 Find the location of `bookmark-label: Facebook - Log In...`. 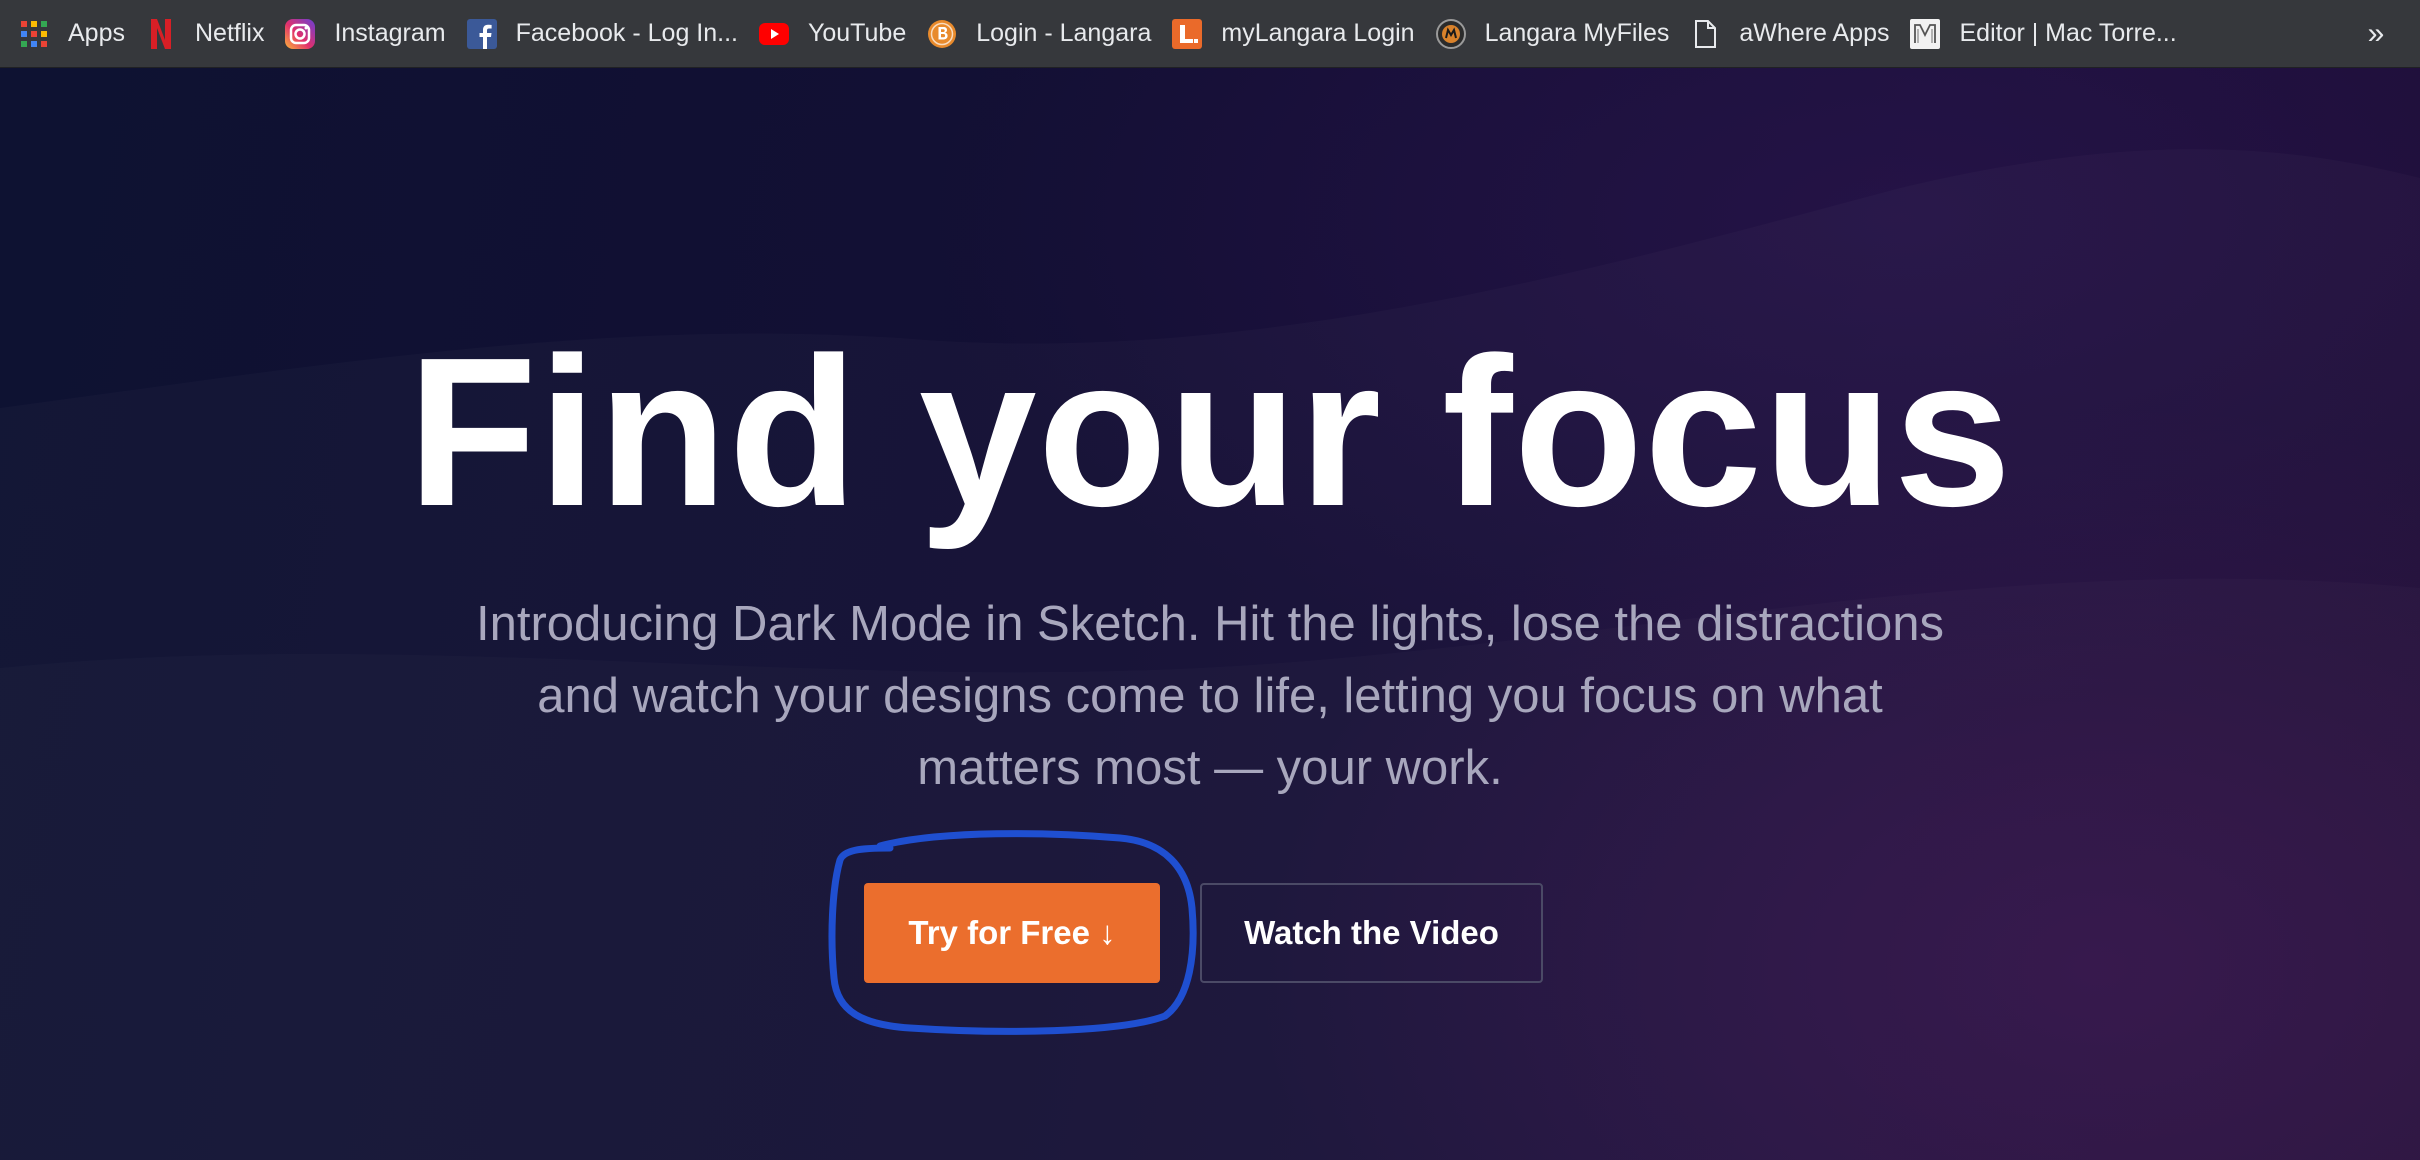

bookmark-label: Facebook - Log In... is located at coordinates (626, 33).